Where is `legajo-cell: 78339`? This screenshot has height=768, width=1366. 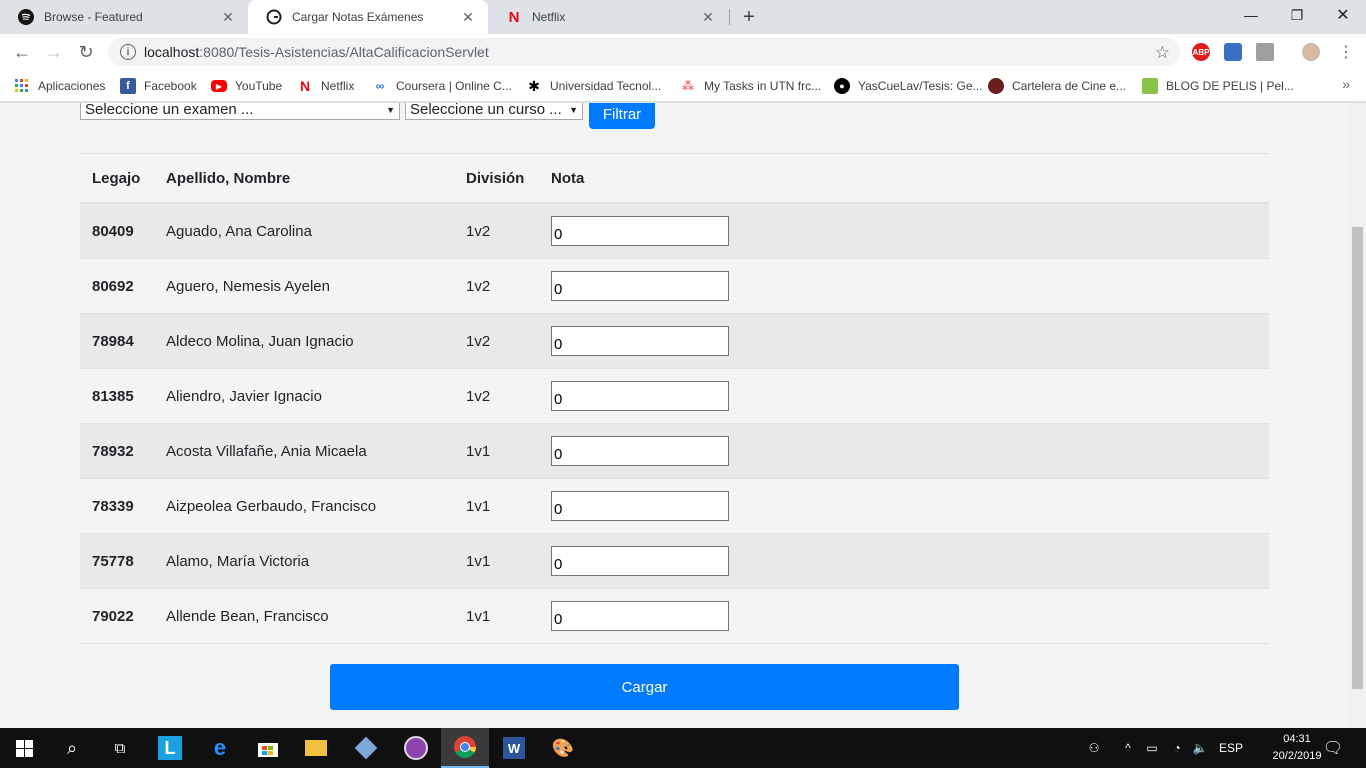
legajo-cell: 78339 is located at coordinates (113, 506).